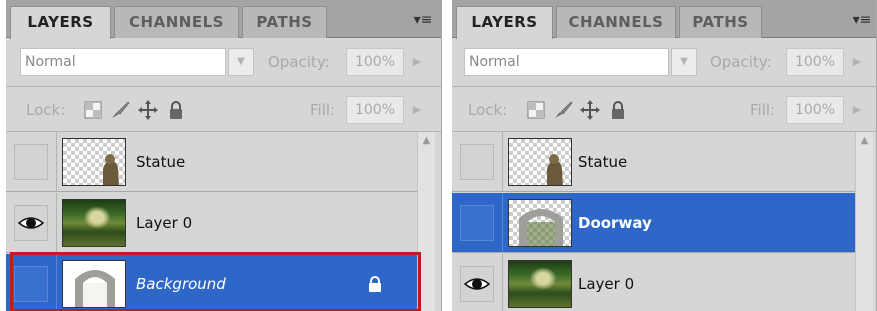 The width and height of the screenshot is (877, 311). What do you see at coordinates (375, 284) in the screenshot?
I see `lock-icon` at bounding box center [375, 284].